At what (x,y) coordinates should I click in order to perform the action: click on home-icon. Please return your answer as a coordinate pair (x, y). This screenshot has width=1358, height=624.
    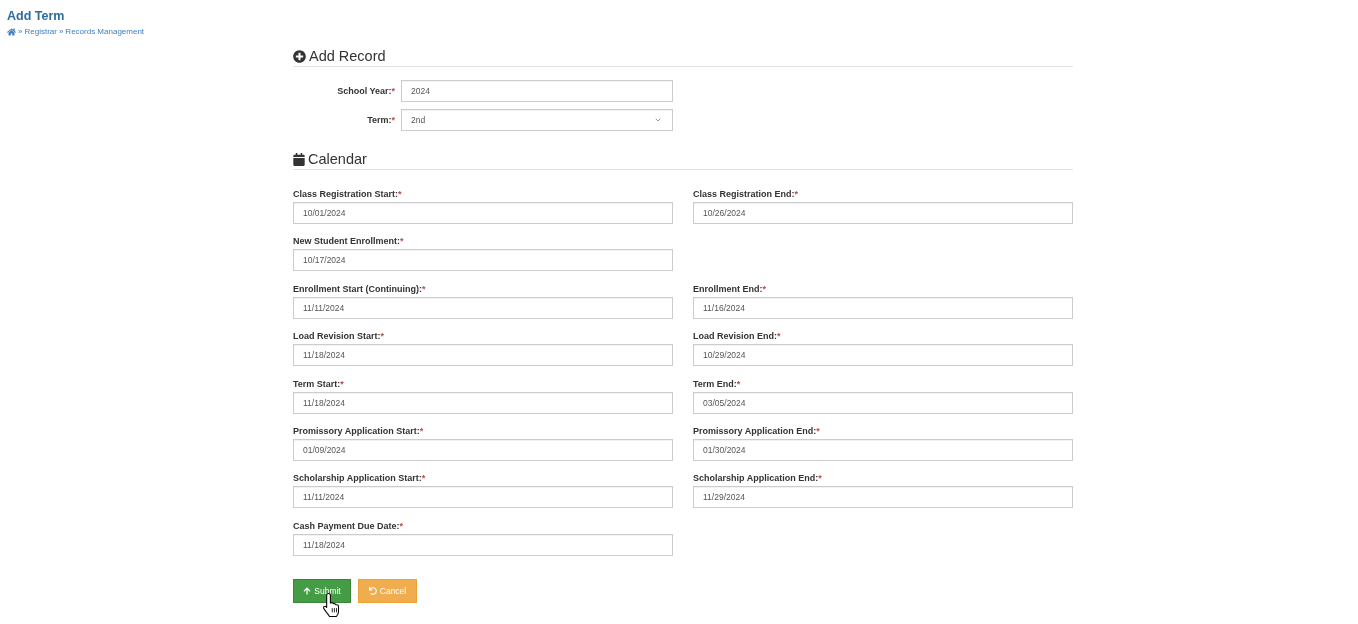
    Looking at the image, I should click on (11, 31).